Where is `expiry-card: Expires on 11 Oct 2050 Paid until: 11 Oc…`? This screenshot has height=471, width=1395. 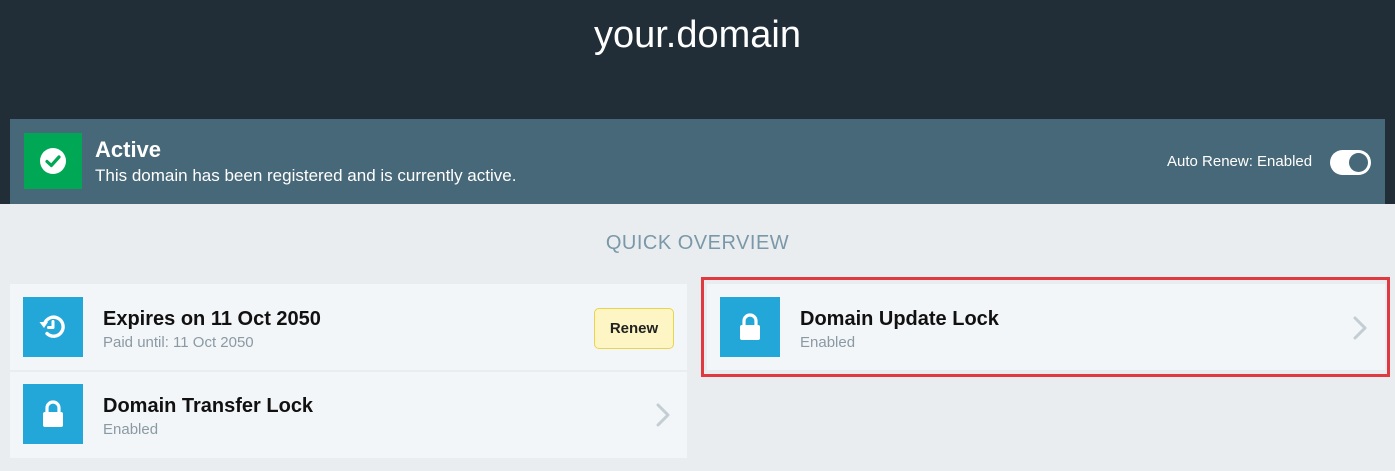
expiry-card: Expires on 11 Oct 2050 Paid until: 11 Oc… is located at coordinates (348, 327).